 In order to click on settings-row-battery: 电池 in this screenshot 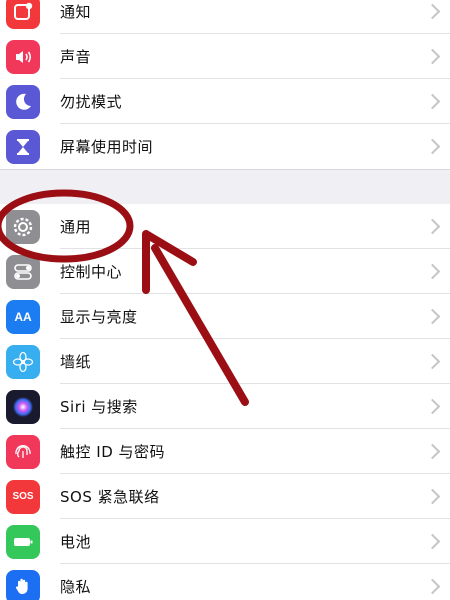, I will do `click(225, 541)`.